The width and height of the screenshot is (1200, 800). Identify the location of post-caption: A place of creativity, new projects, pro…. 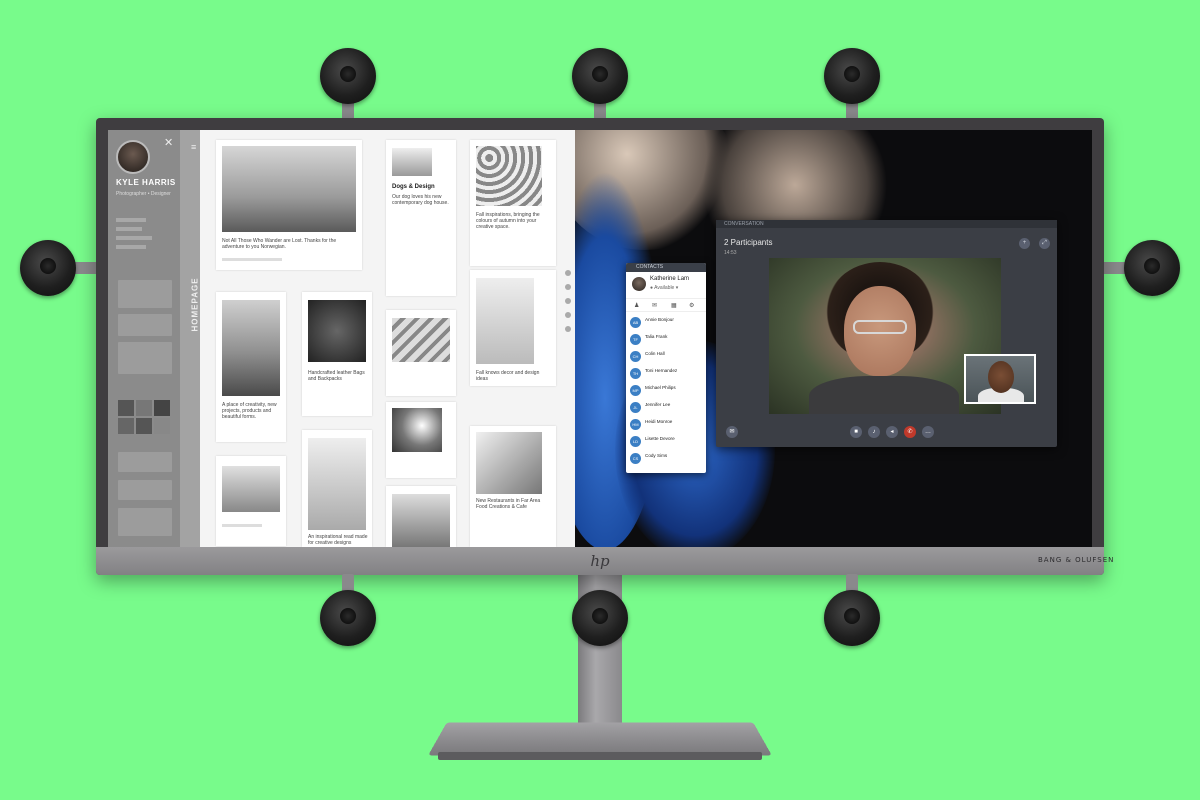
(249, 411).